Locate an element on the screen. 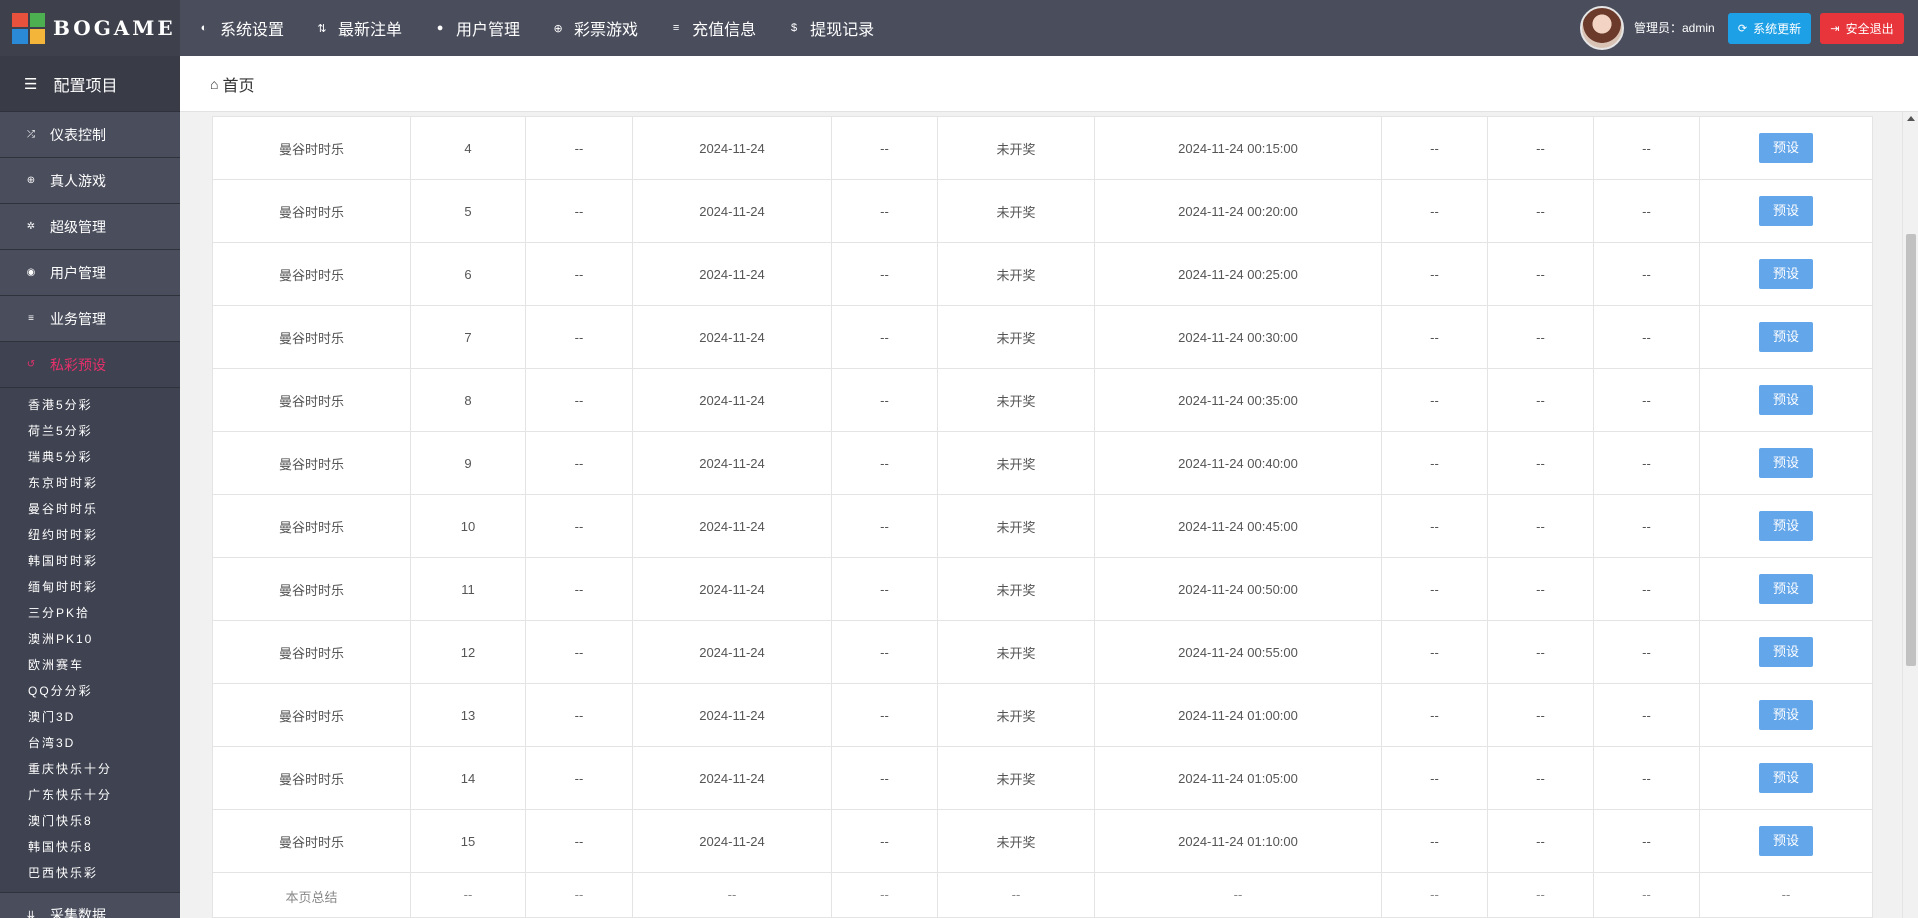 Image resolution: width=1918 pixels, height=918 pixels. table-cell: 12 is located at coordinates (468, 652).